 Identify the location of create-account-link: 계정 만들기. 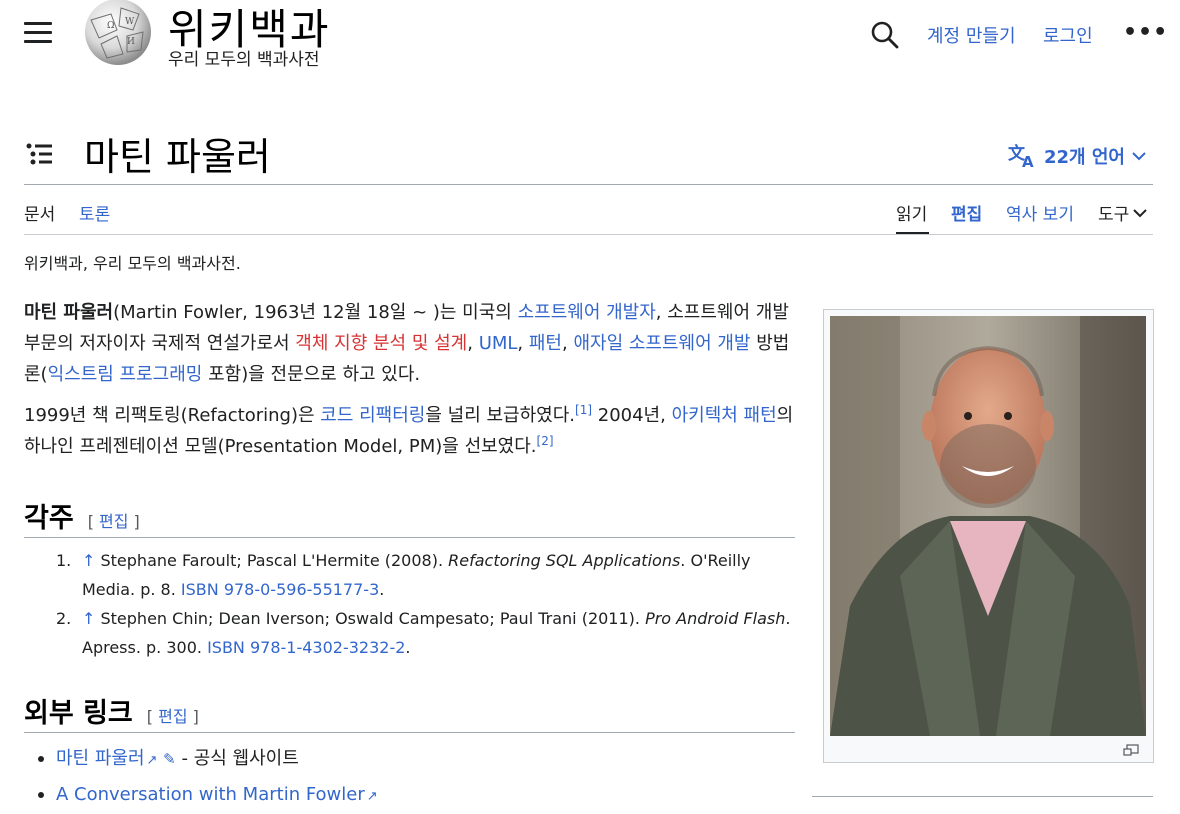
(971, 35).